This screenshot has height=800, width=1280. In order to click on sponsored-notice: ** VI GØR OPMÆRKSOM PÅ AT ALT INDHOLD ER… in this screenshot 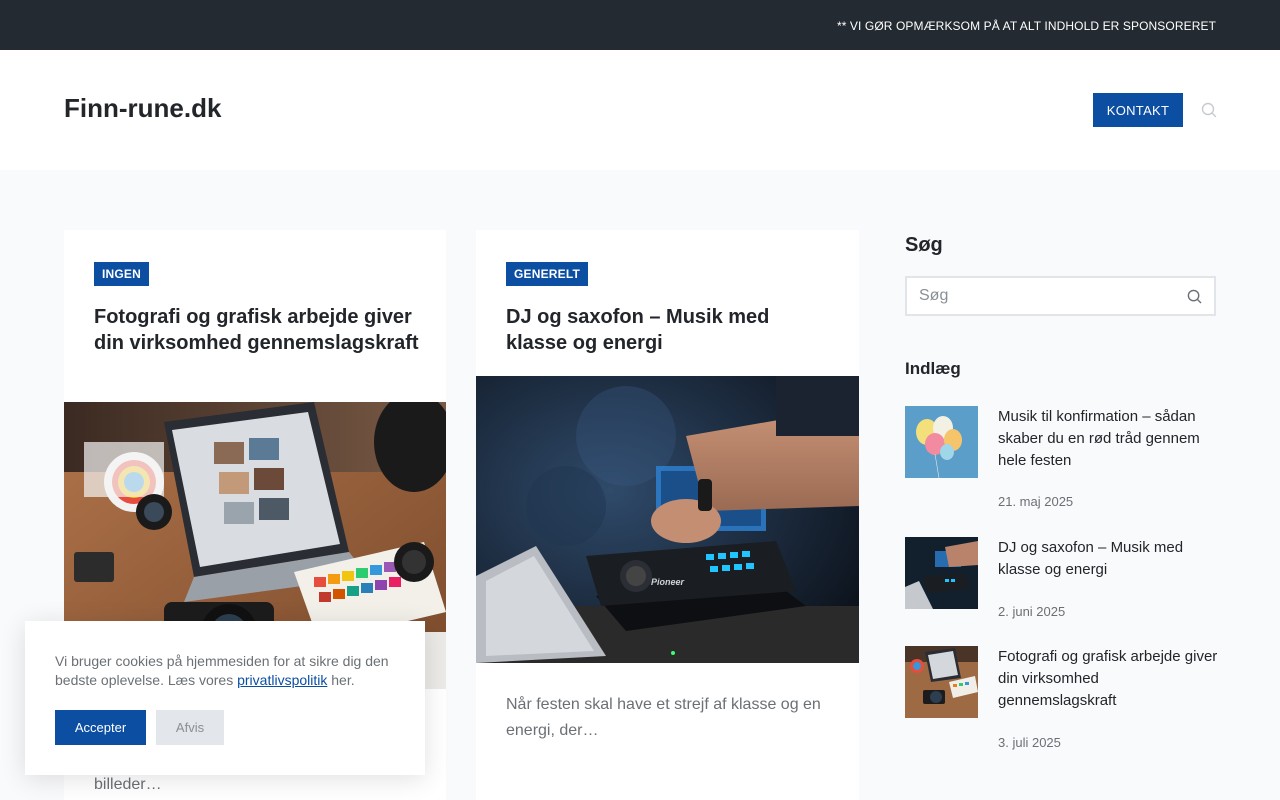, I will do `click(1026, 26)`.